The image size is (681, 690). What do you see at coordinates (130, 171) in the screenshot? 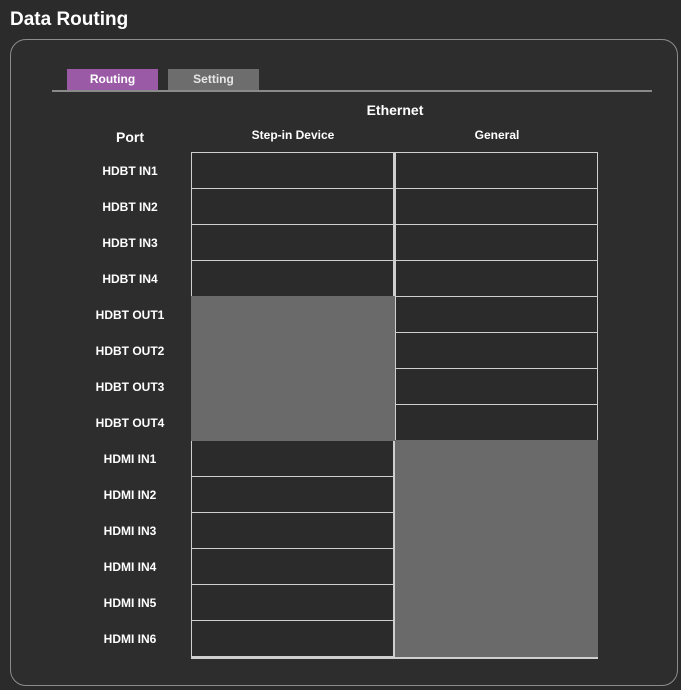
I see `port-label: HDBT IN1` at bounding box center [130, 171].